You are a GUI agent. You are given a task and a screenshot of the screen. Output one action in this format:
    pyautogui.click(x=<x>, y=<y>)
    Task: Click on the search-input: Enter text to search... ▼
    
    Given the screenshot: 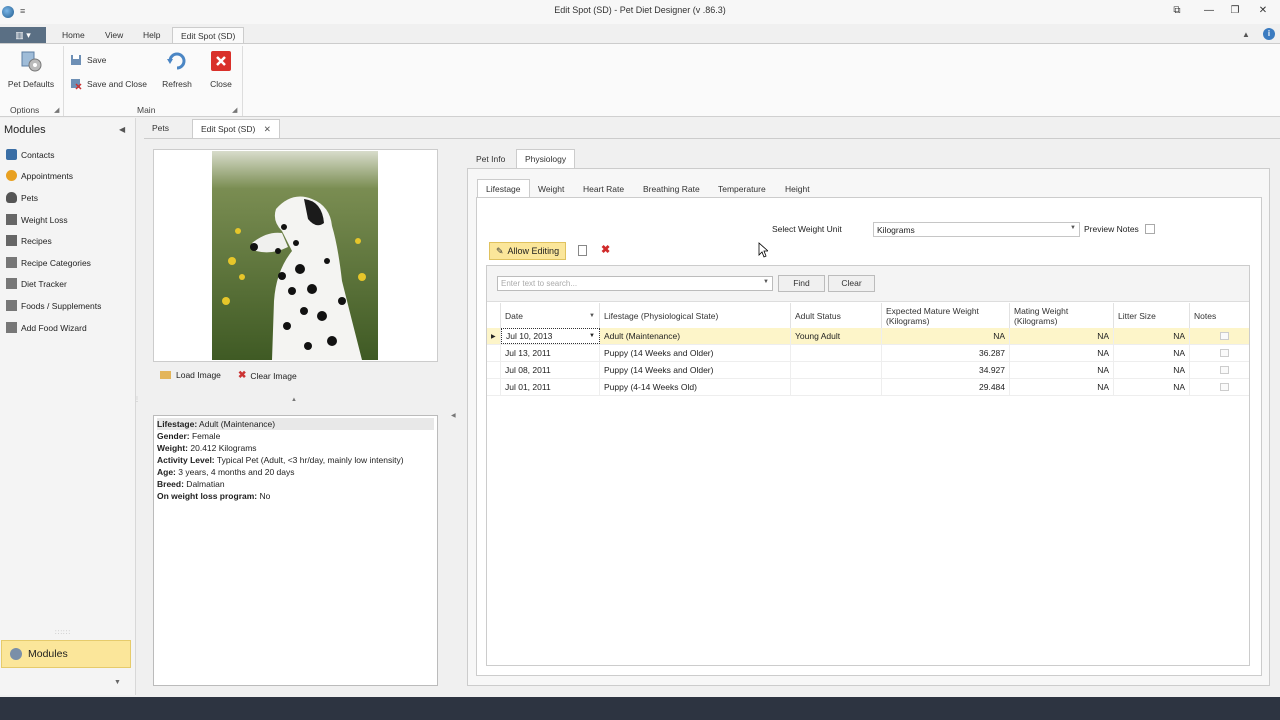 What is the action you would take?
    pyautogui.click(x=635, y=283)
    